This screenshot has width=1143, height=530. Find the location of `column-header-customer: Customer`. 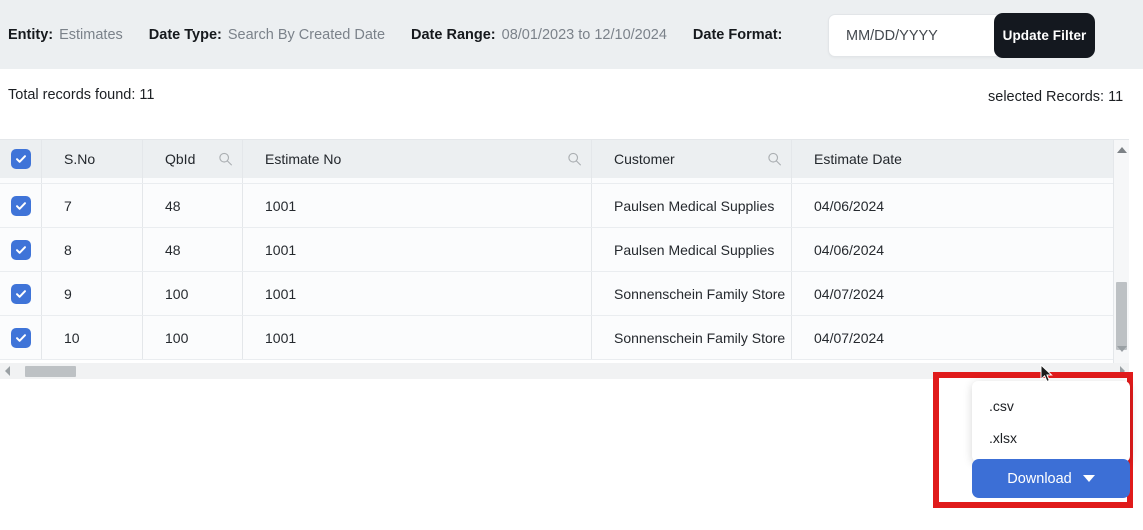

column-header-customer: Customer is located at coordinates (692, 159).